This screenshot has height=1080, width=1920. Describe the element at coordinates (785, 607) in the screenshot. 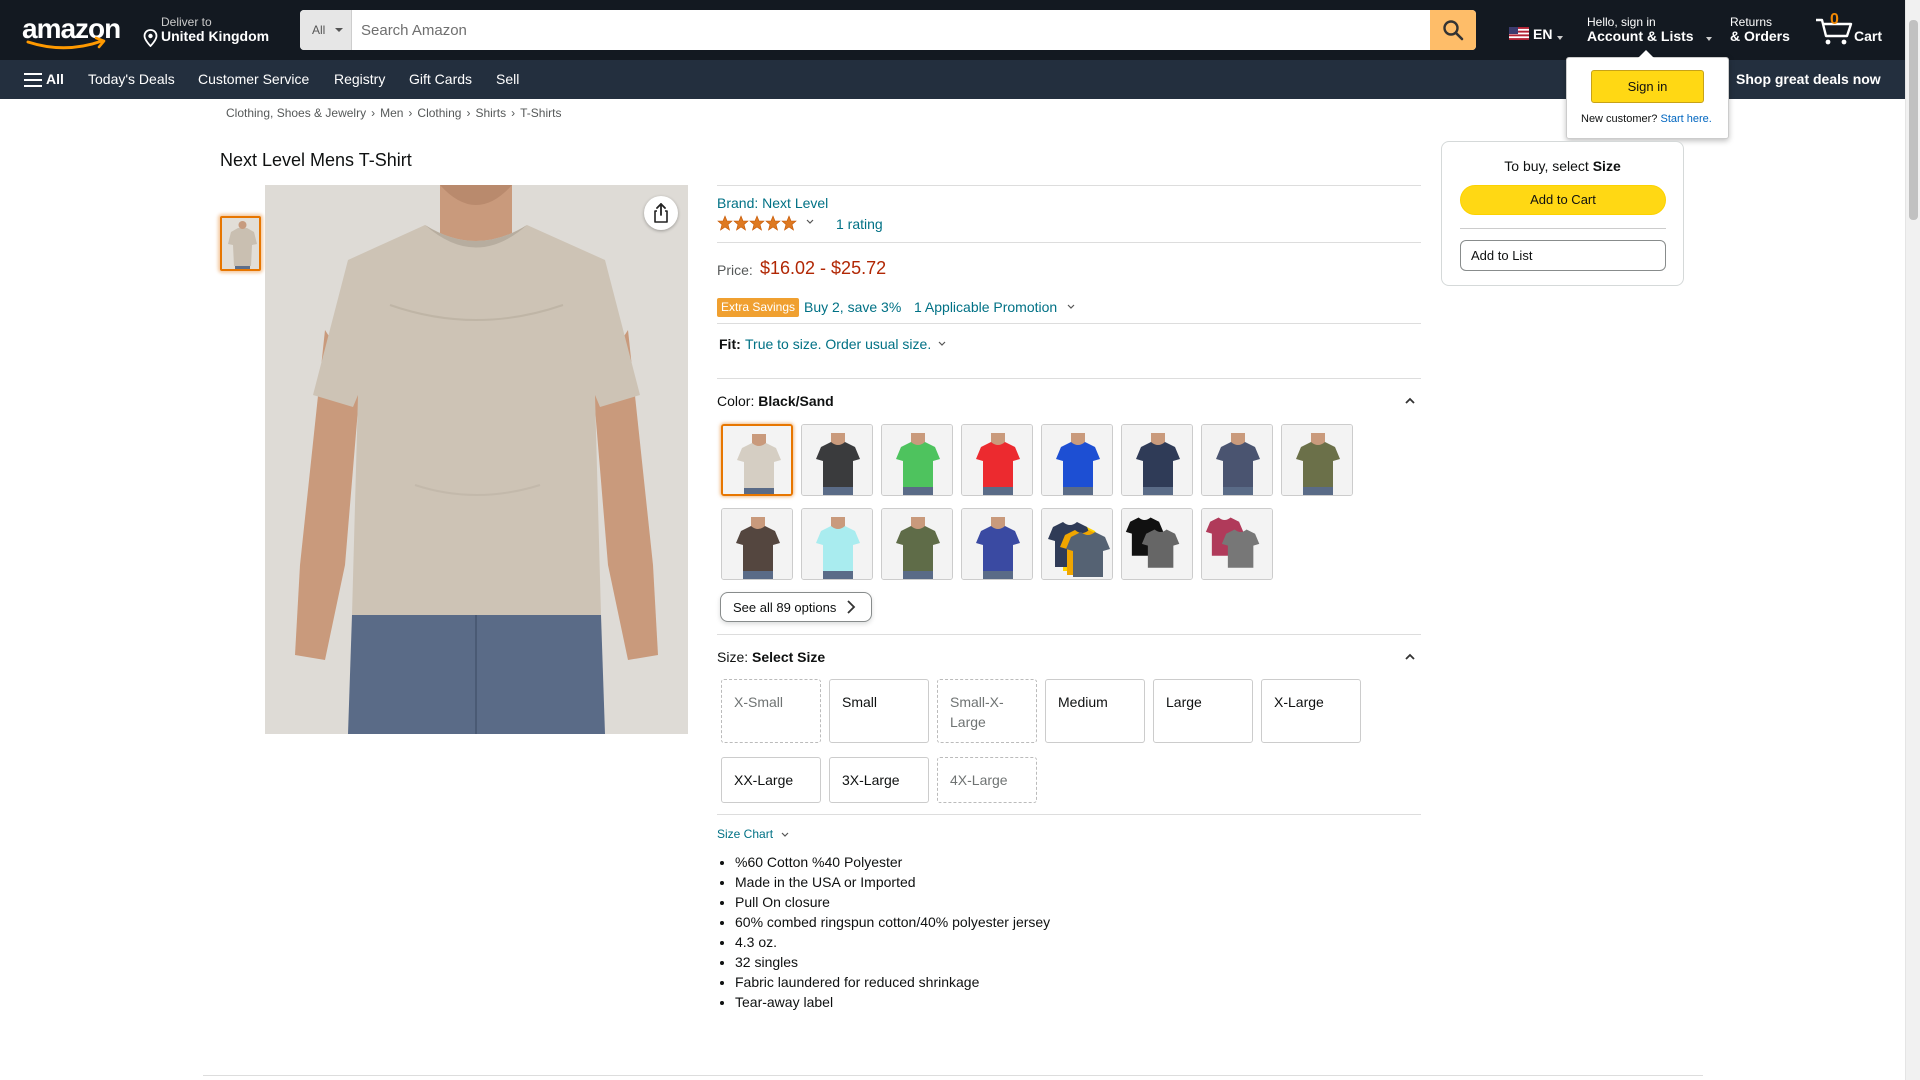

I see `see-all-options-label: See all 89 options` at that location.